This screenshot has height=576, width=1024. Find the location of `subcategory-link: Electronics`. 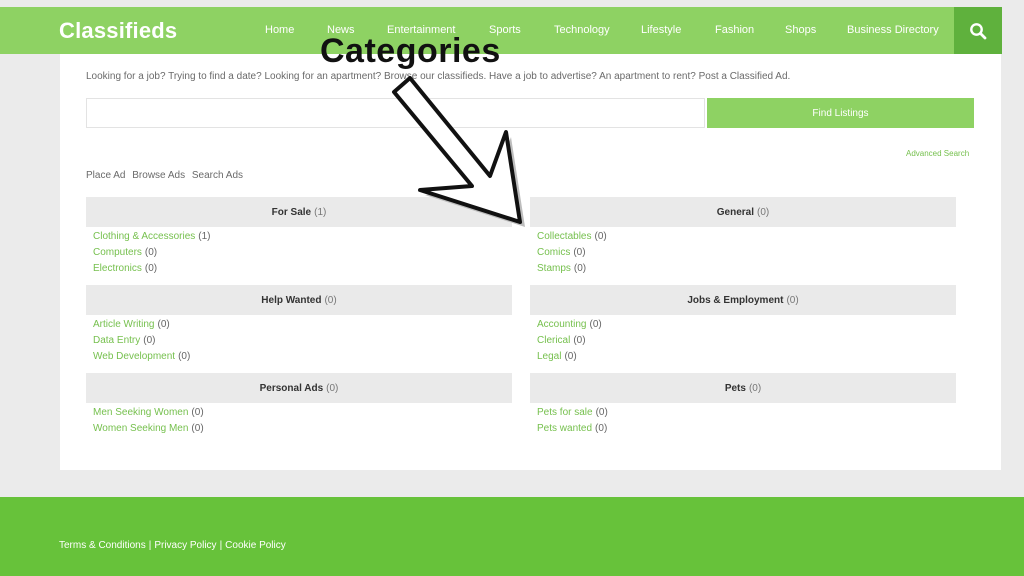

subcategory-link: Electronics is located at coordinates (117, 268).